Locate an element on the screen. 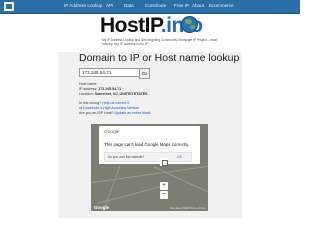 Image resolution: width=320 pixels, height=240 pixels. isp-prefix: Are you an ISP Host? is located at coordinates (96, 113).